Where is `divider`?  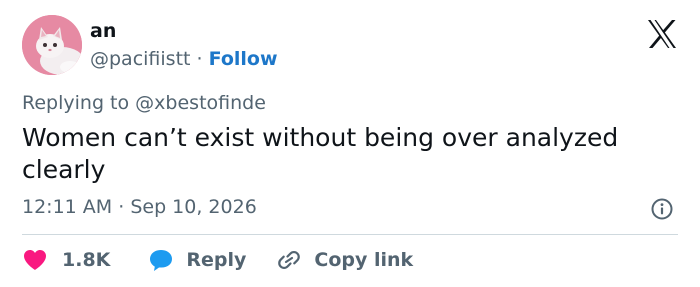
divider is located at coordinates (350, 234).